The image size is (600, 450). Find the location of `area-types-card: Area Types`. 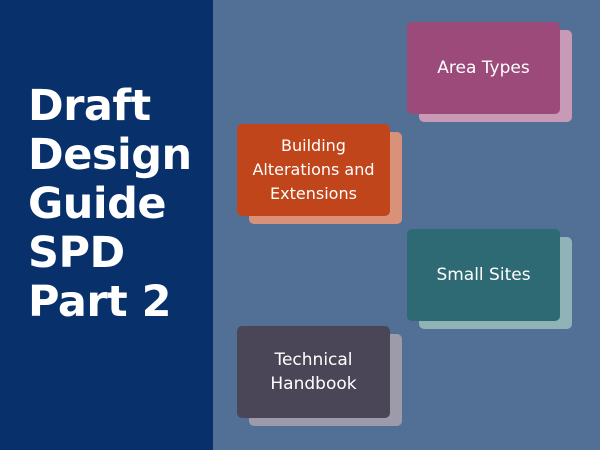

area-types-card: Area Types is located at coordinates (489, 72).